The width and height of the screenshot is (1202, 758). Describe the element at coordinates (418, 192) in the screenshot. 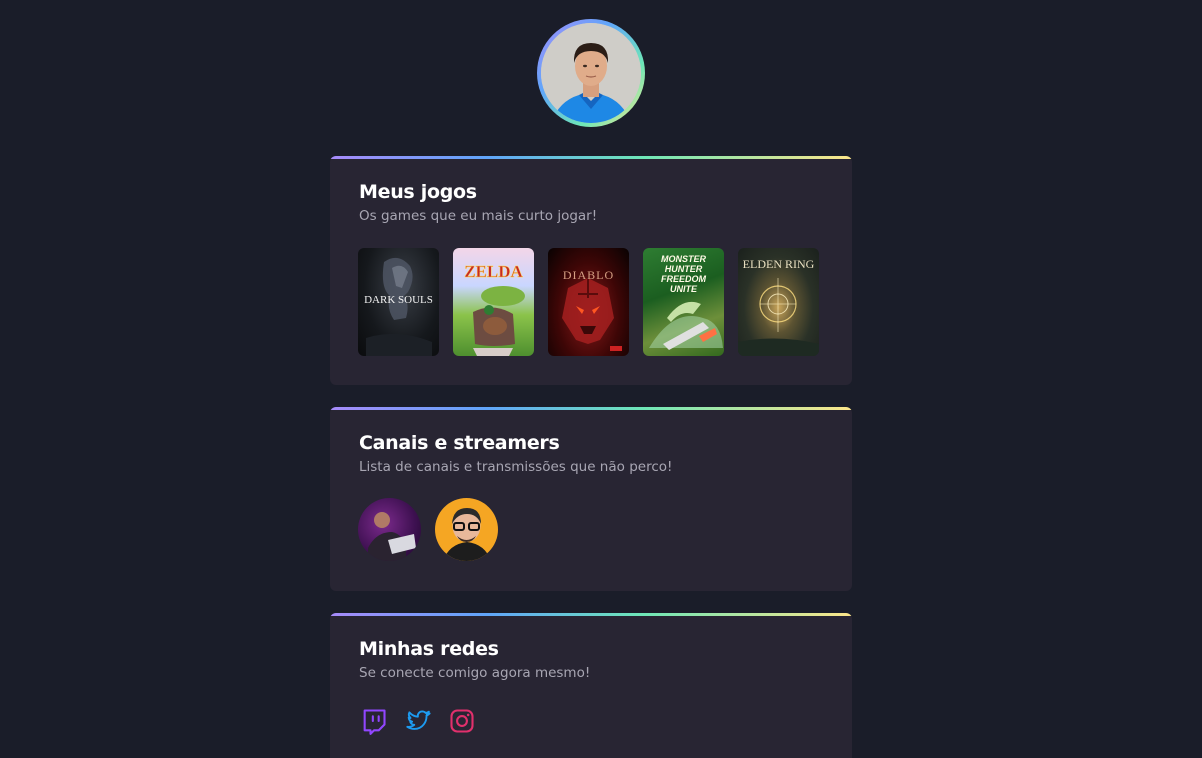

I see `games-title: Meus jogos` at that location.